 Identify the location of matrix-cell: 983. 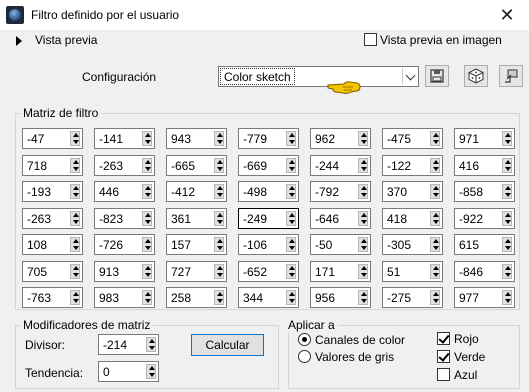
(124, 297).